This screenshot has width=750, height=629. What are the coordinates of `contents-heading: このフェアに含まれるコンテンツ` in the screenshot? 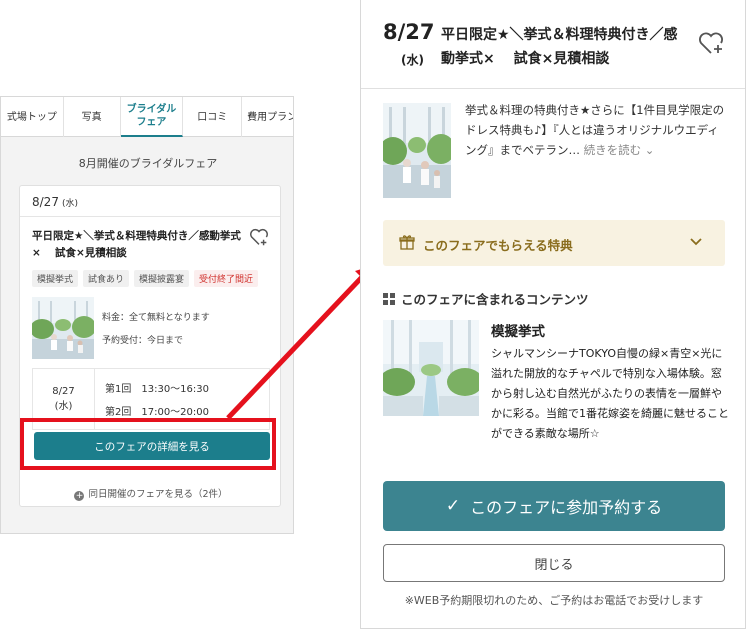 It's located at (486, 298).